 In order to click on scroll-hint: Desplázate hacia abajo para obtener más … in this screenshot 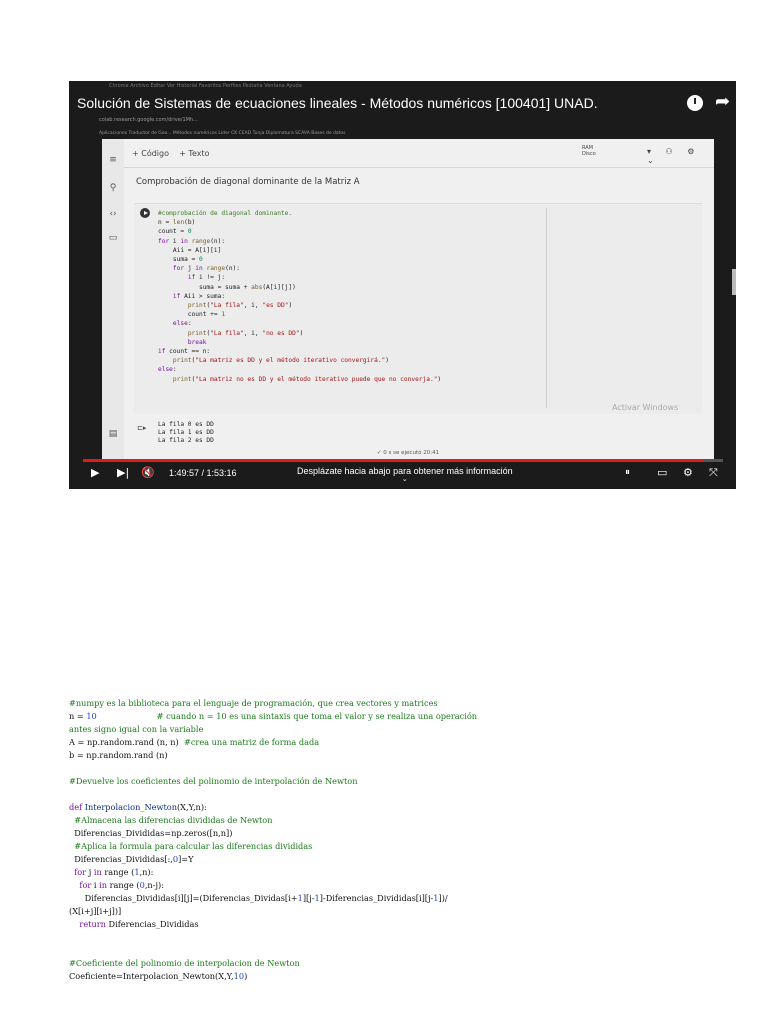, I will do `click(405, 474)`.